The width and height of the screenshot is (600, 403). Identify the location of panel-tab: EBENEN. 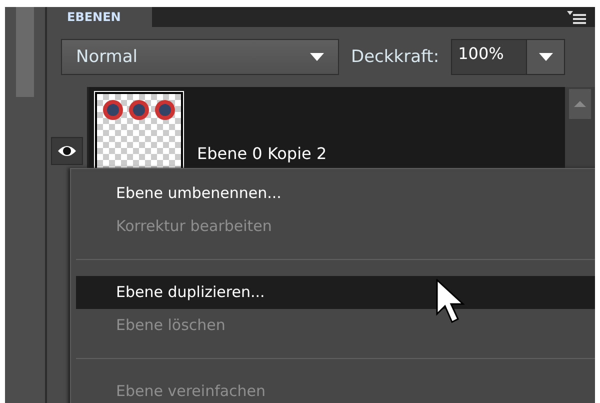
(99, 17).